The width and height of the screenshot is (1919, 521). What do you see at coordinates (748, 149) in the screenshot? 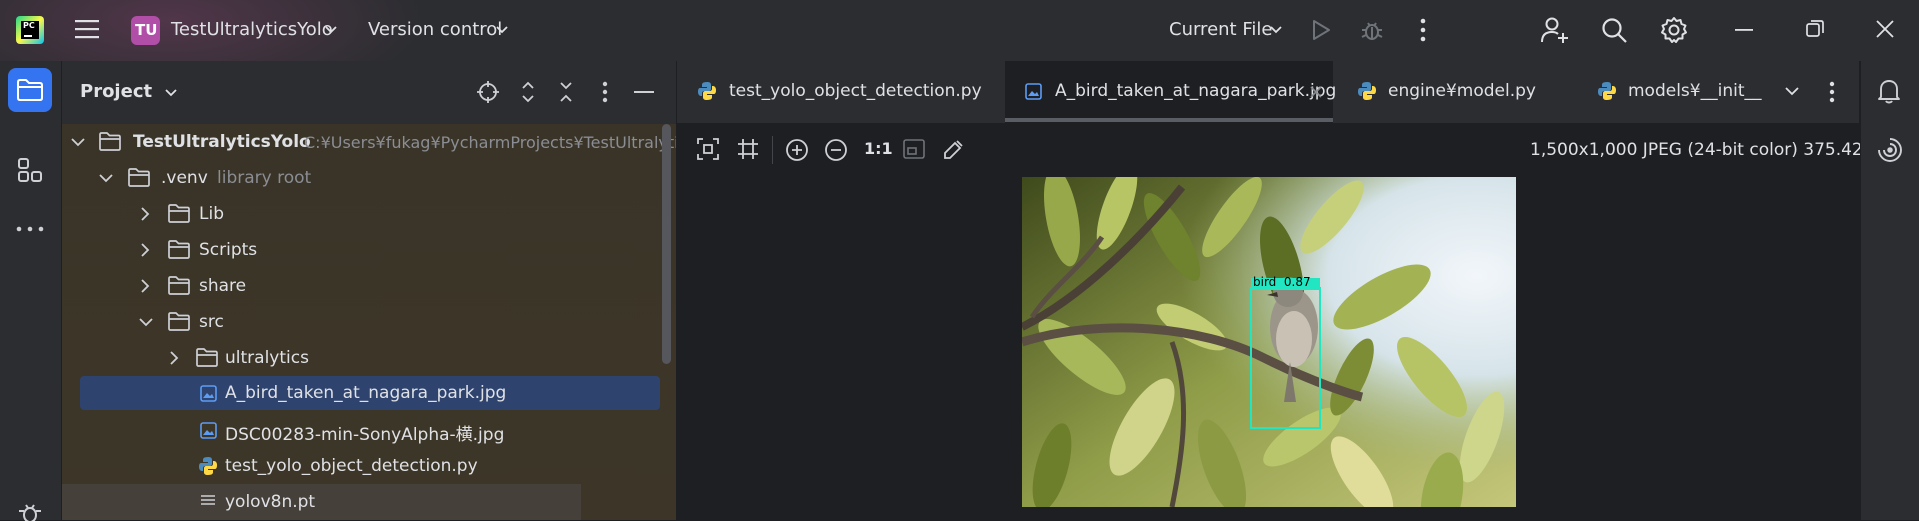
I see `grid-toggle-icon` at bounding box center [748, 149].